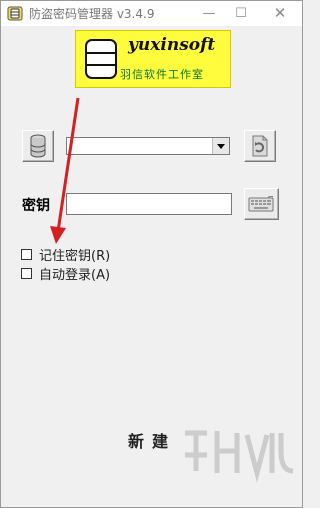  Describe the element at coordinates (26, 273) in the screenshot. I see `auto-login-checkbox` at that location.